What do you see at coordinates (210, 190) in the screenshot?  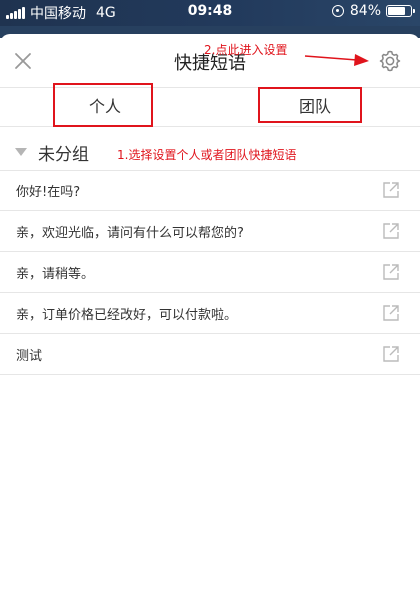 I see `list-item: 你好!在吗?` at bounding box center [210, 190].